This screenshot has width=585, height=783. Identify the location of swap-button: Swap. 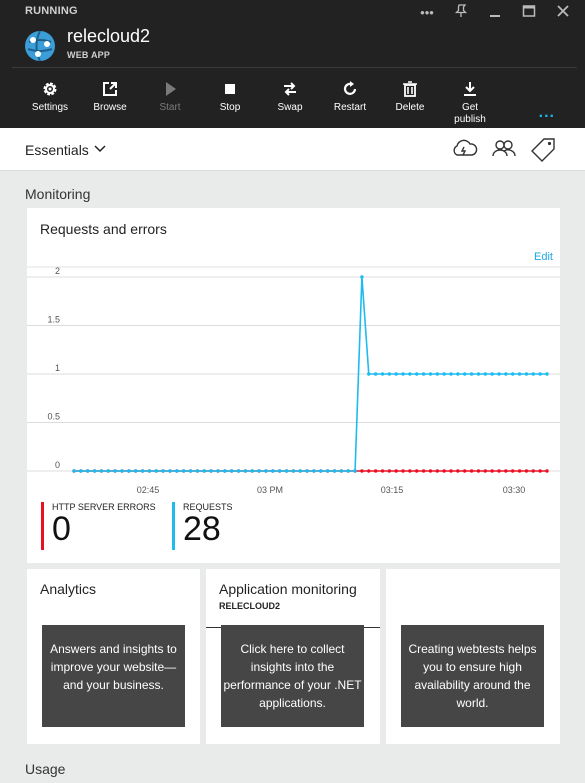
(290, 96).